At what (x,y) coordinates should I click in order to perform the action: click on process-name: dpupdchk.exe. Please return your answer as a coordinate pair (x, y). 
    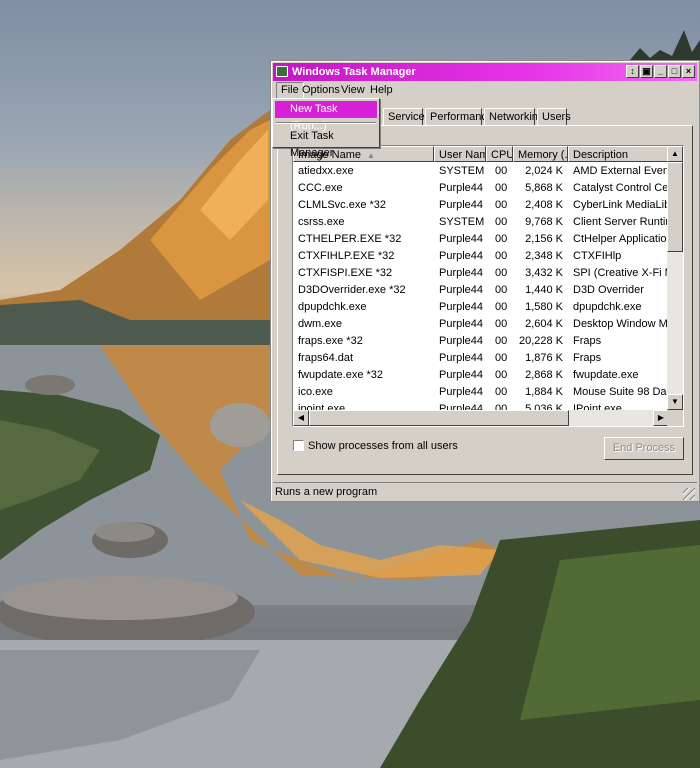
    Looking at the image, I should click on (332, 307).